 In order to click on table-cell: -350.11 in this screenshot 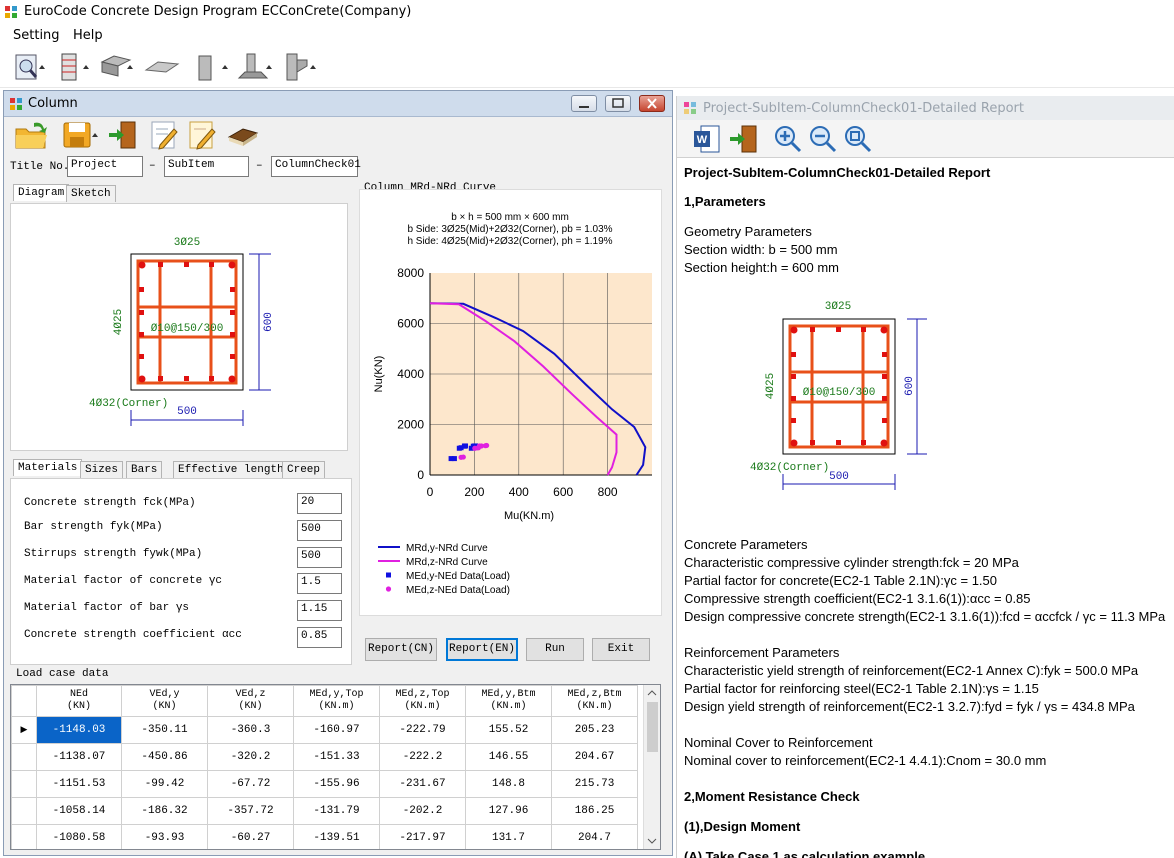, I will do `click(164, 730)`.